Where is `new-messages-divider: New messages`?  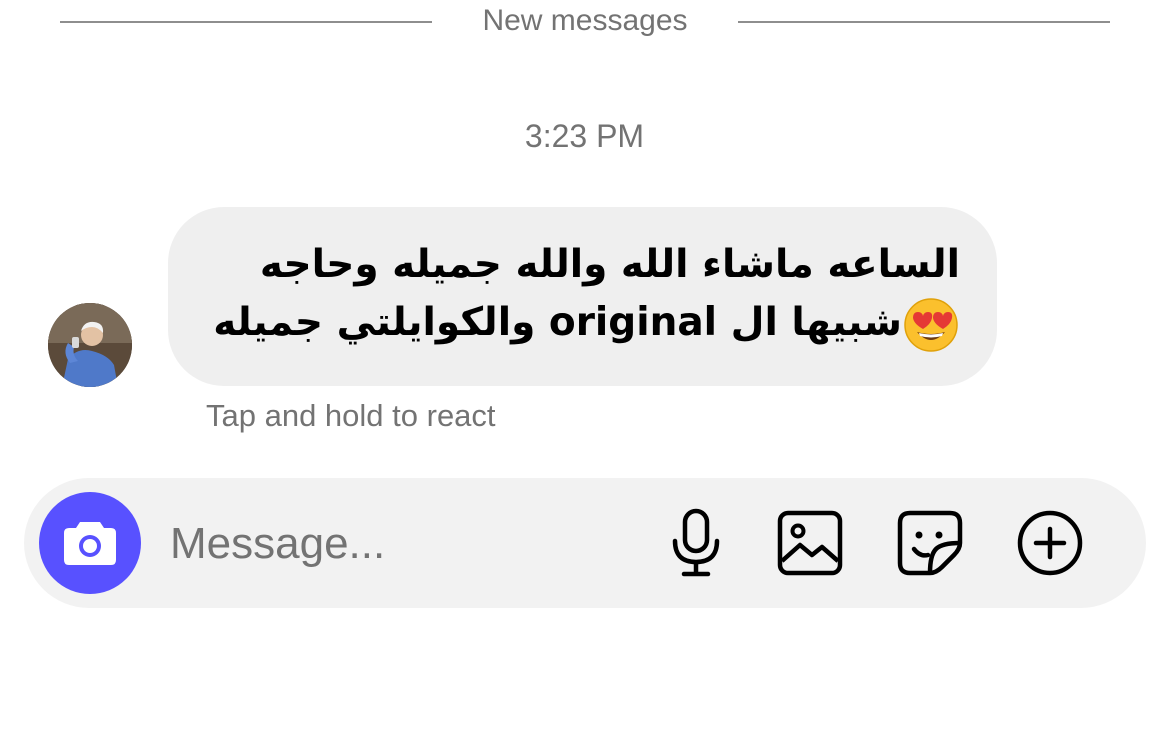 new-messages-divider: New messages is located at coordinates (584, 22).